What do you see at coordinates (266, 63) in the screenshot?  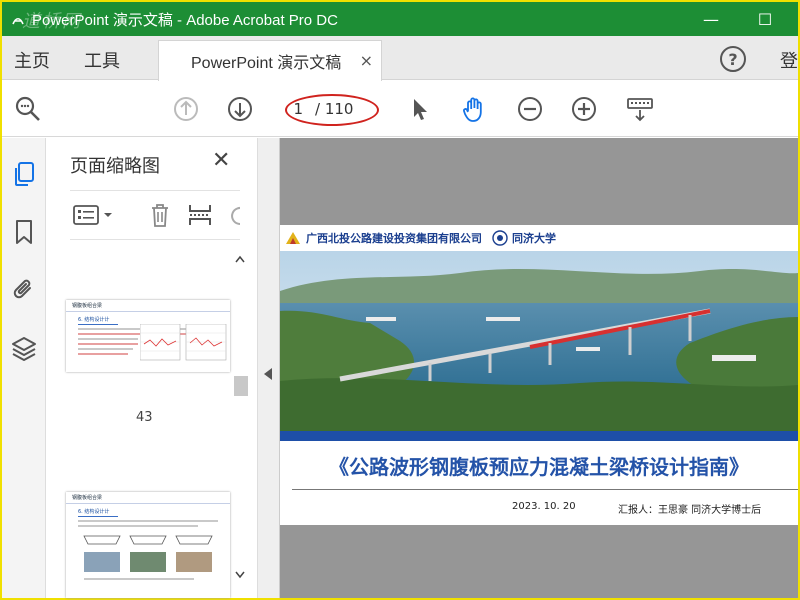 I see `document-tab-label: PowerPoint 演示文稿` at bounding box center [266, 63].